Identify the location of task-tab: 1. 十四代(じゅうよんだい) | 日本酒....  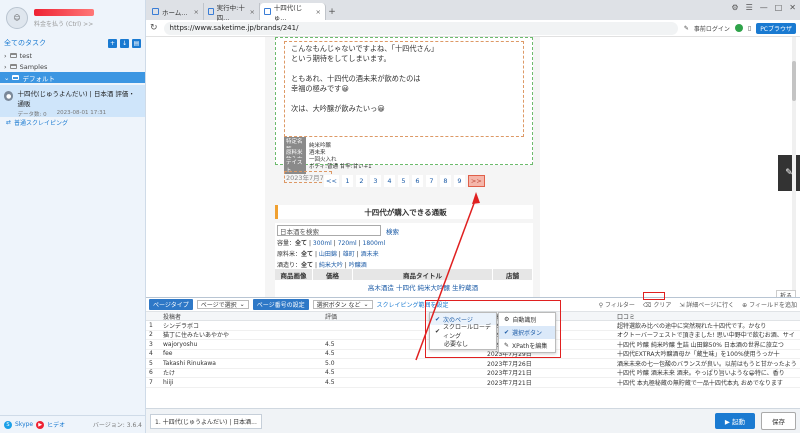
(206, 421).